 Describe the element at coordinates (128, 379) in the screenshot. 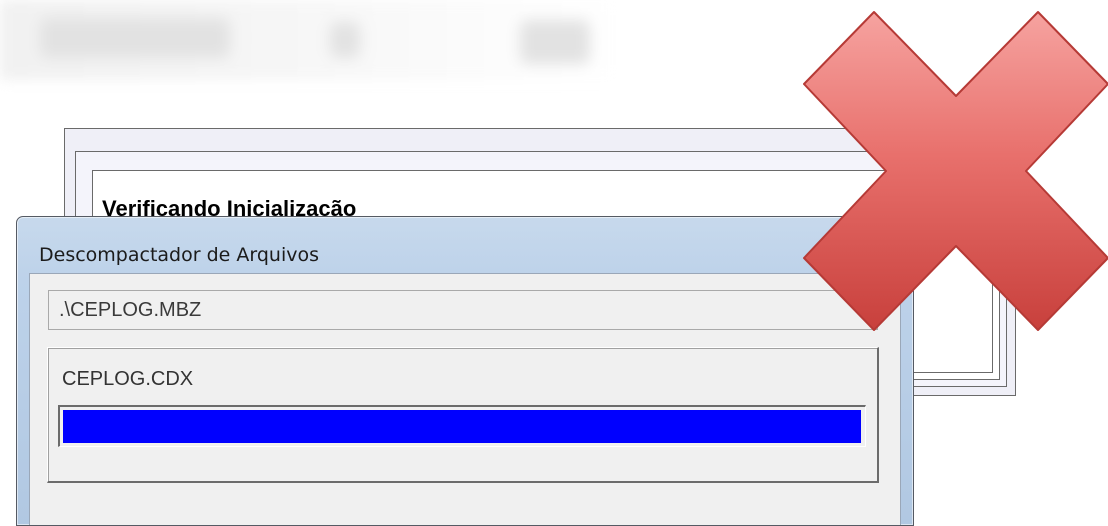

I see `current-file-label: CEPLOG.CDX` at that location.